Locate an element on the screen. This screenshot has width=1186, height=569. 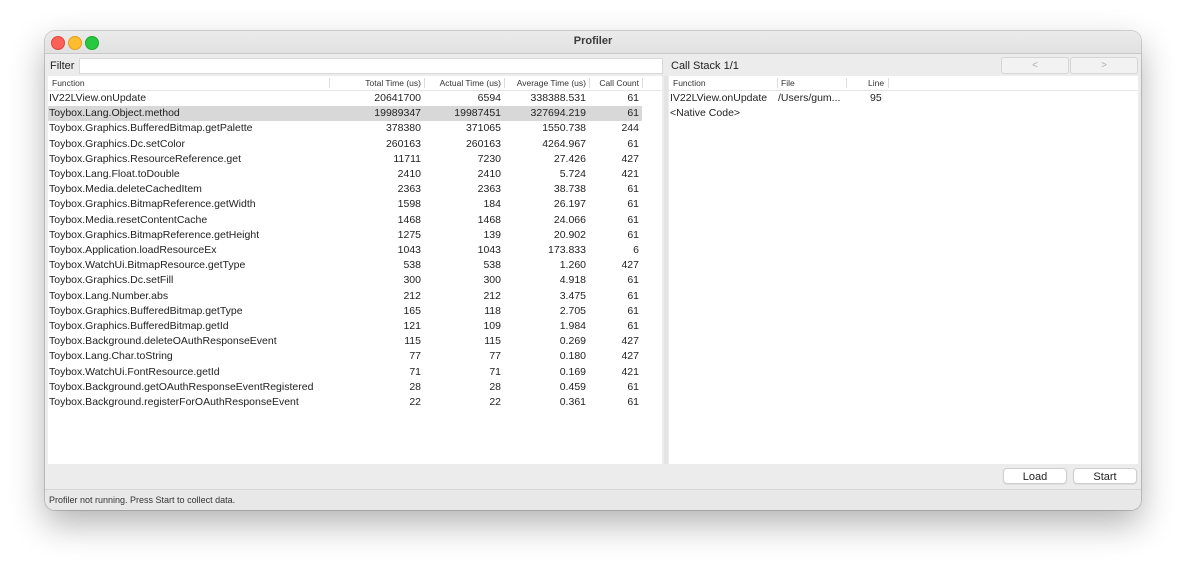
pane-splitter is located at coordinates (666, 270).